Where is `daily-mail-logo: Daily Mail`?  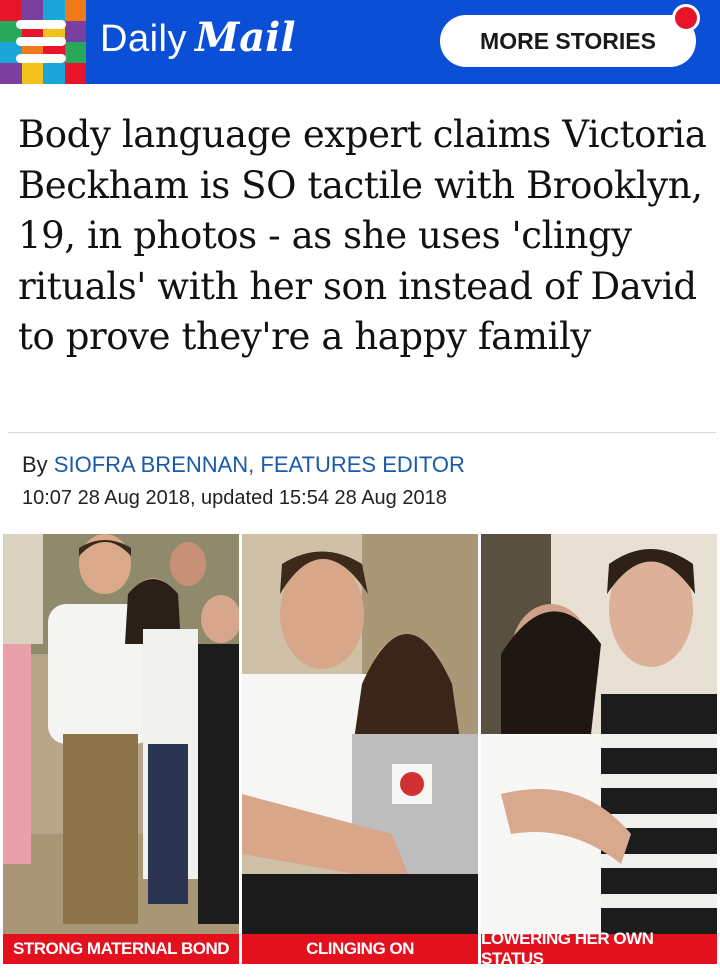
daily-mail-logo: Daily Mail is located at coordinates (198, 42).